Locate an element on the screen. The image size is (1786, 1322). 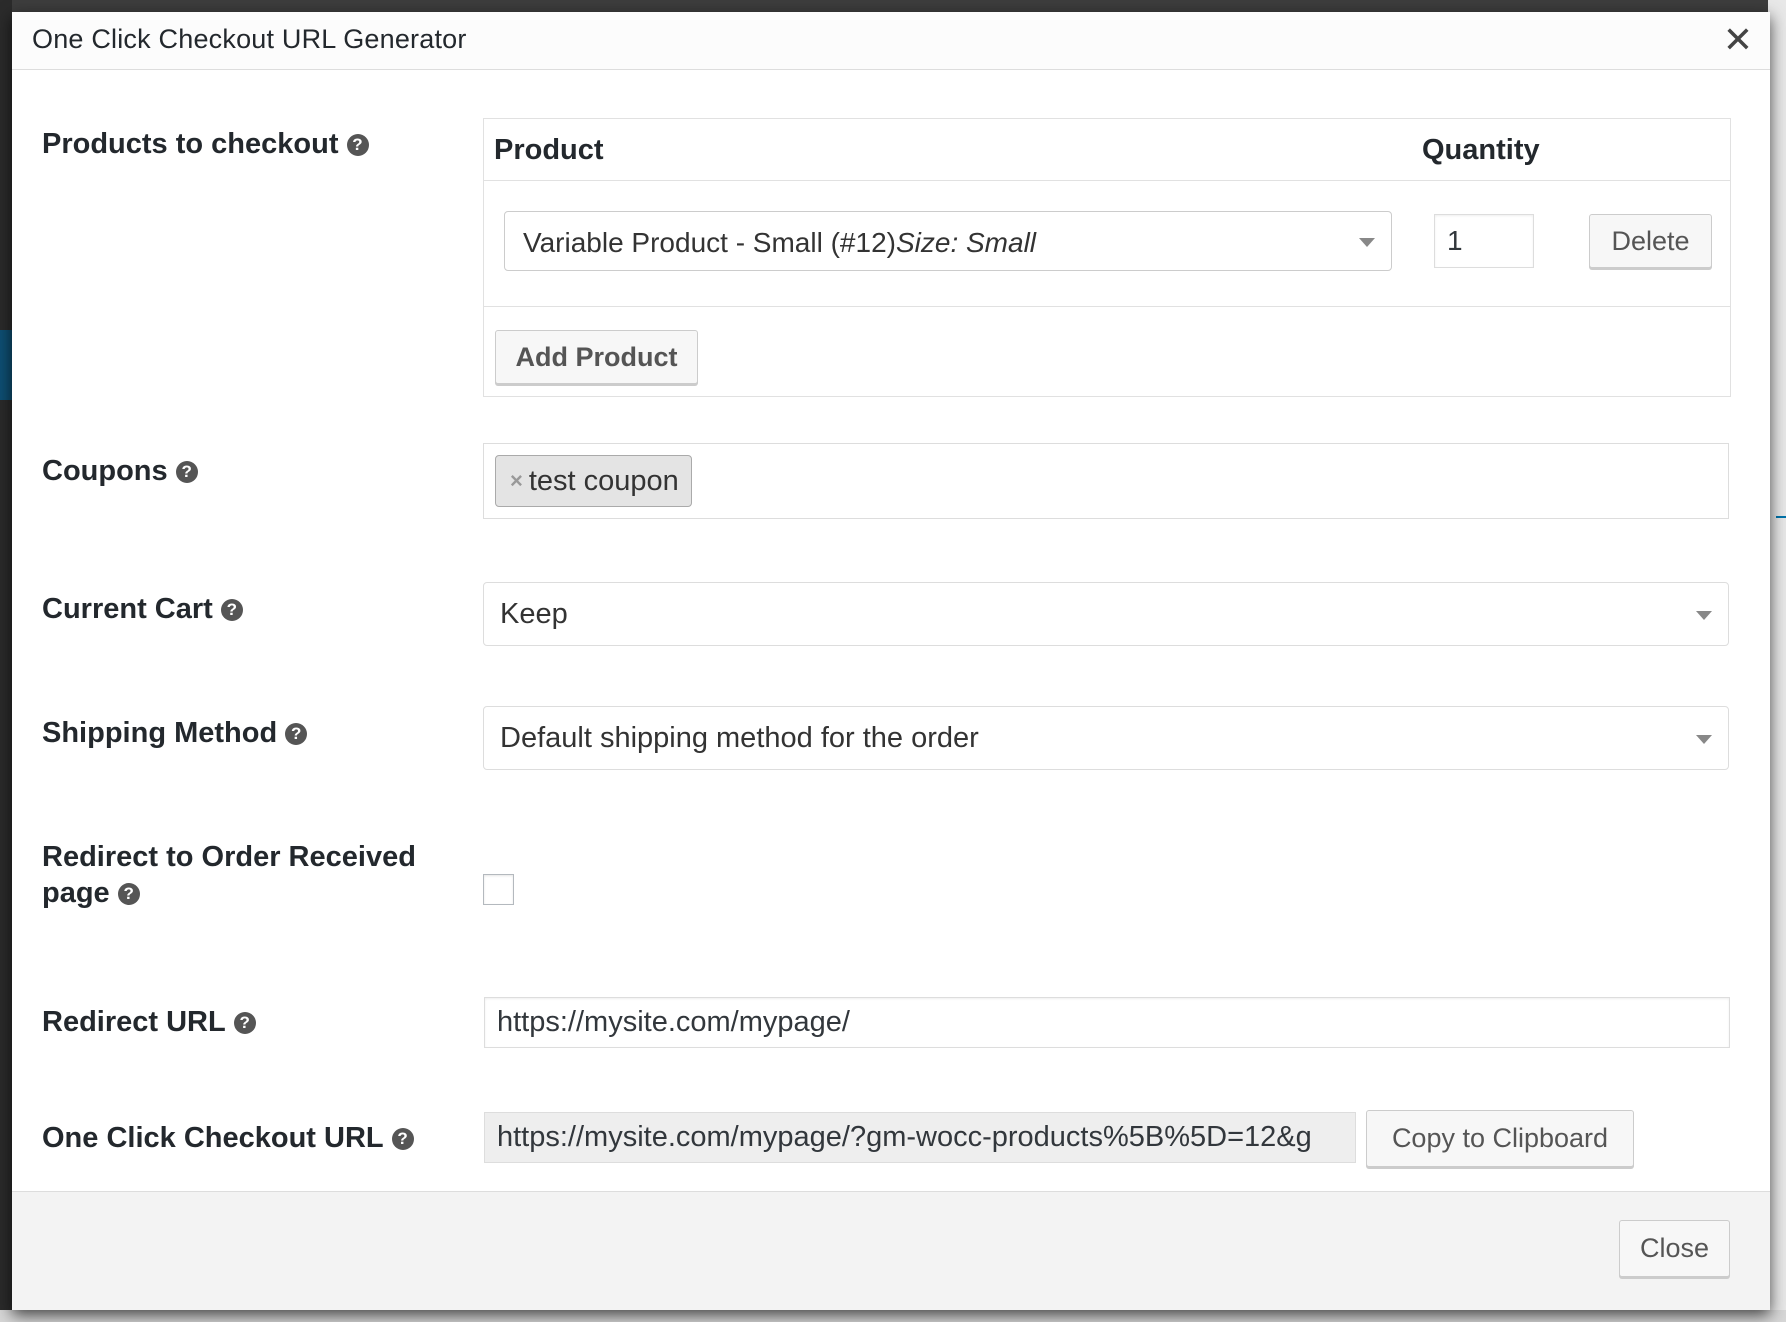
shipping-method-select: Default shipping method for the order is located at coordinates (1106, 738).